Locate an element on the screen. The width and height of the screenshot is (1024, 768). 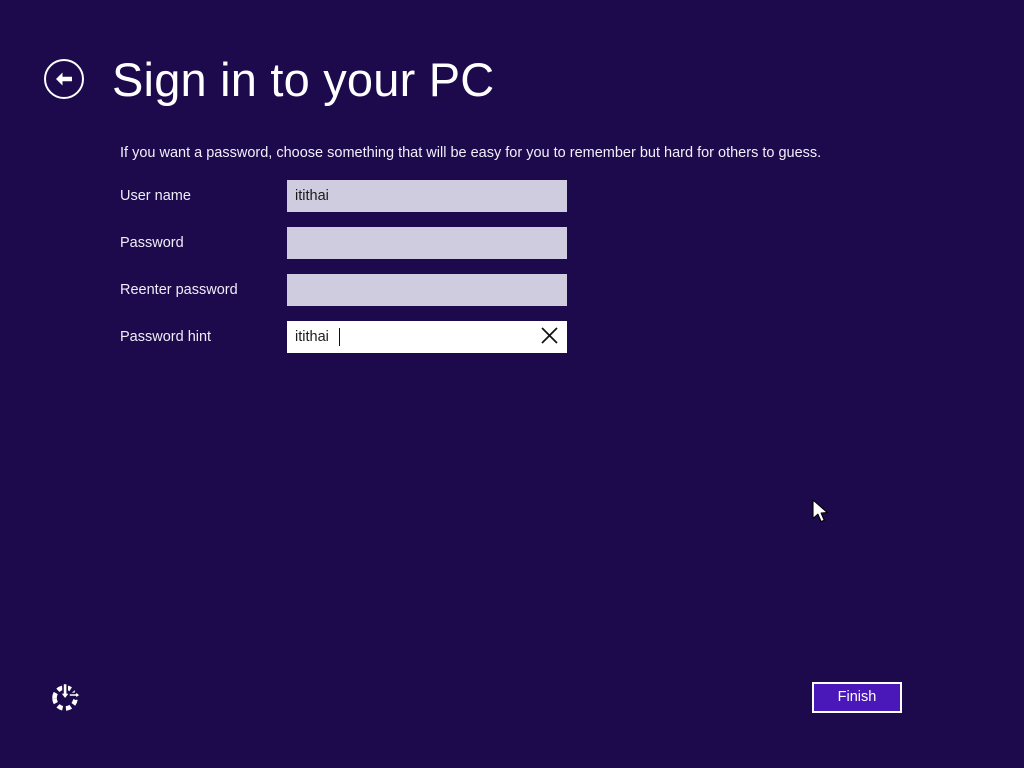
ease-of-access-icon is located at coordinates (66, 699).